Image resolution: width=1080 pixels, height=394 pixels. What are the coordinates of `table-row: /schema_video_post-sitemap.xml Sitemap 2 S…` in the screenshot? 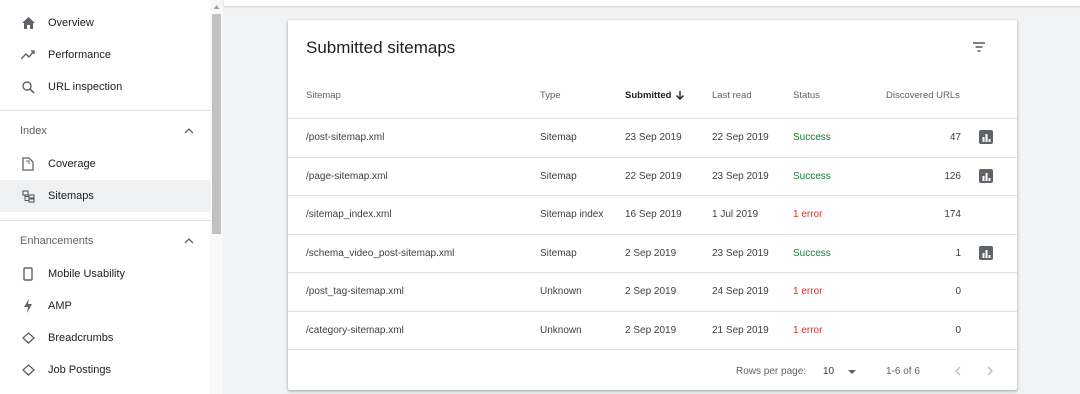 It's located at (652, 252).